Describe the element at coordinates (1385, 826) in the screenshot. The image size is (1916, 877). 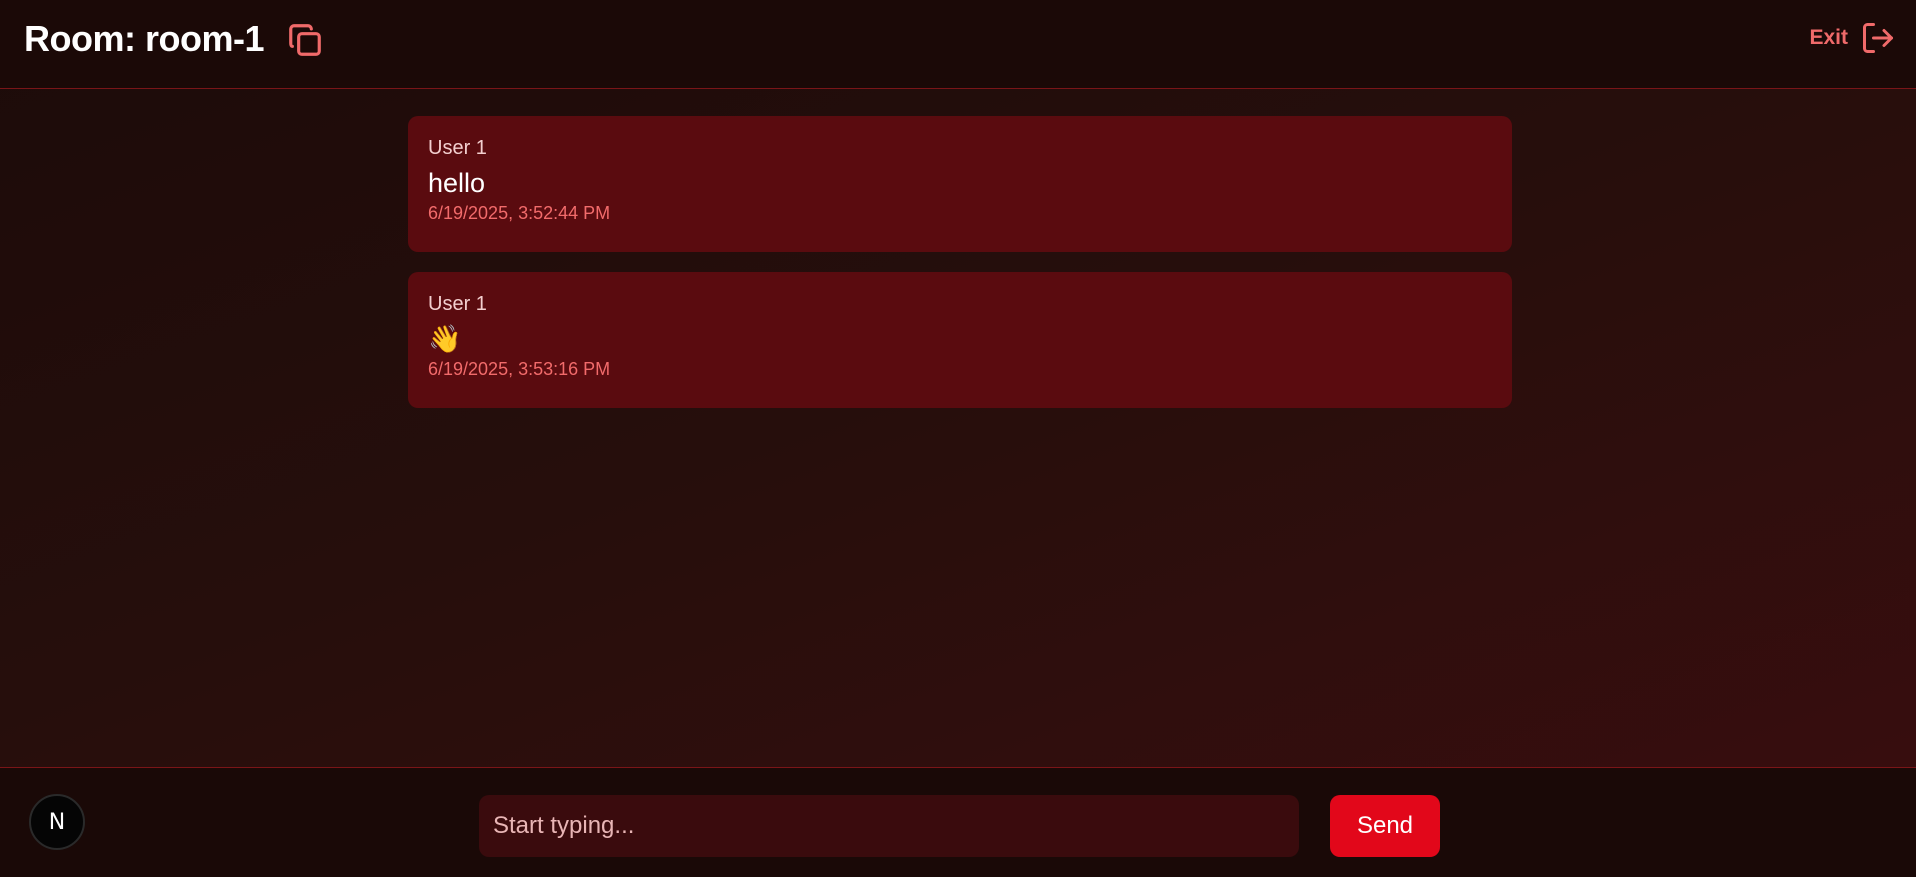
I see `send-button: Send` at that location.